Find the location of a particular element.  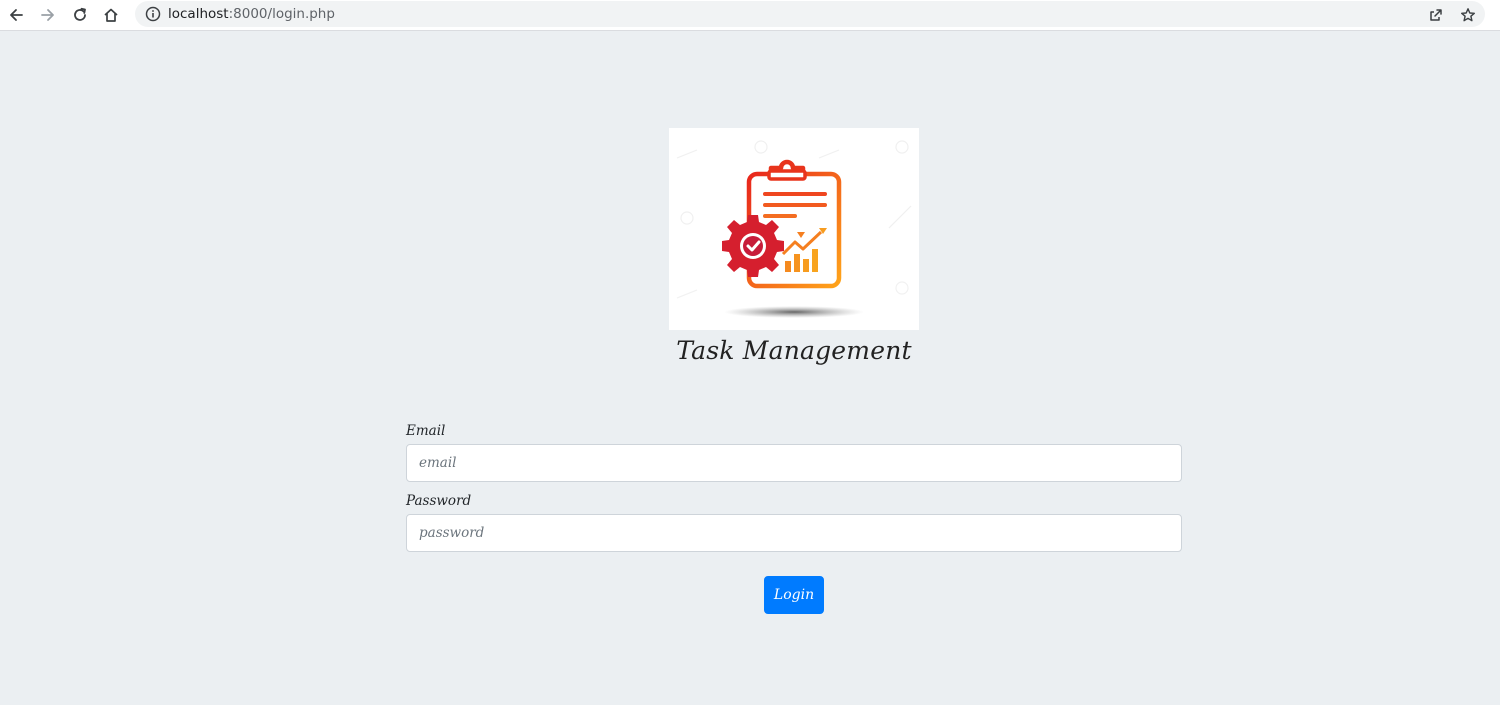

arrow-right-icon is located at coordinates (47, 15).